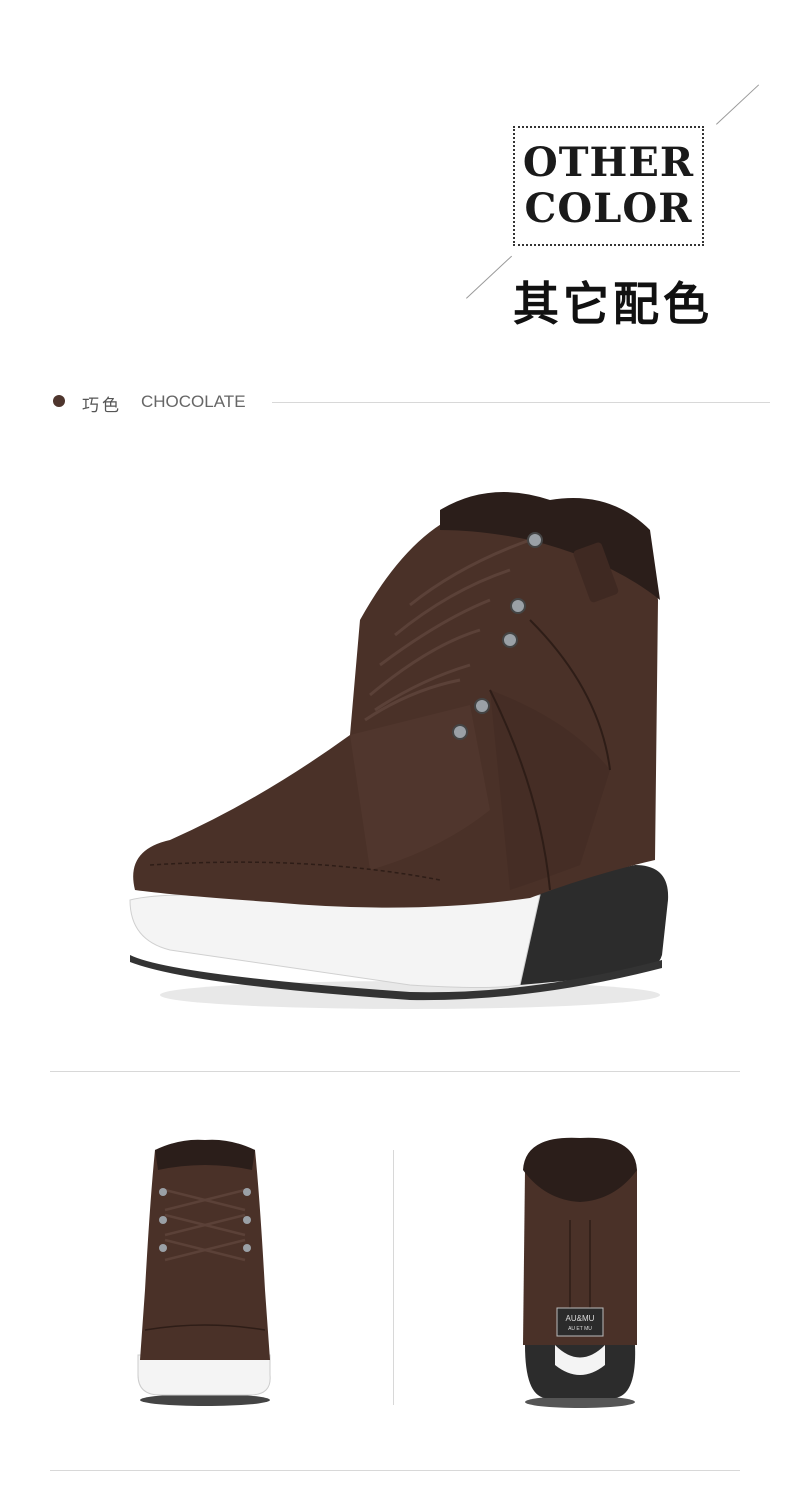 Image resolution: width=790 pixels, height=1497 pixels. What do you see at coordinates (205, 1272) in the screenshot?
I see `boot-front-view-image` at bounding box center [205, 1272].